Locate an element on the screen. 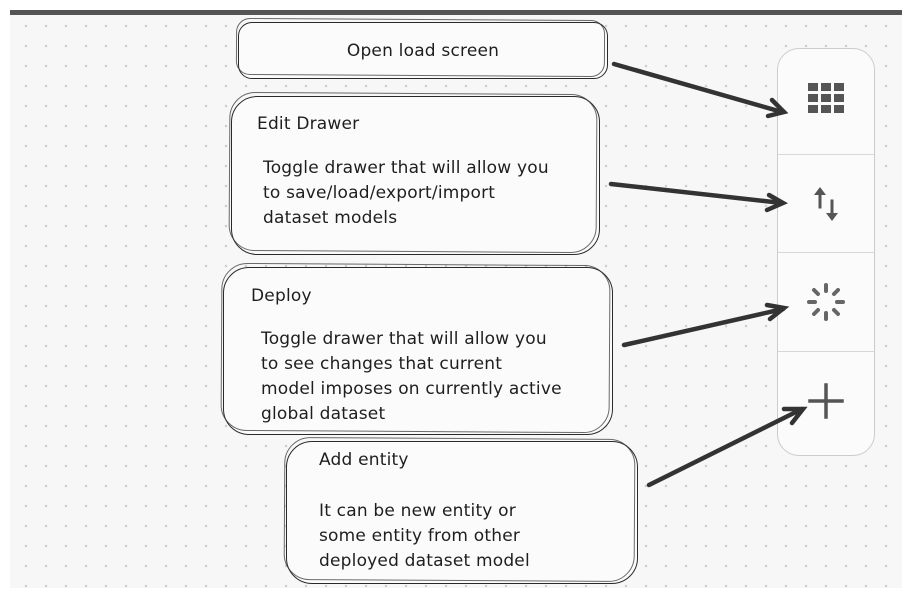 This screenshot has width=912, height=598. plus-icon is located at coordinates (826, 400).